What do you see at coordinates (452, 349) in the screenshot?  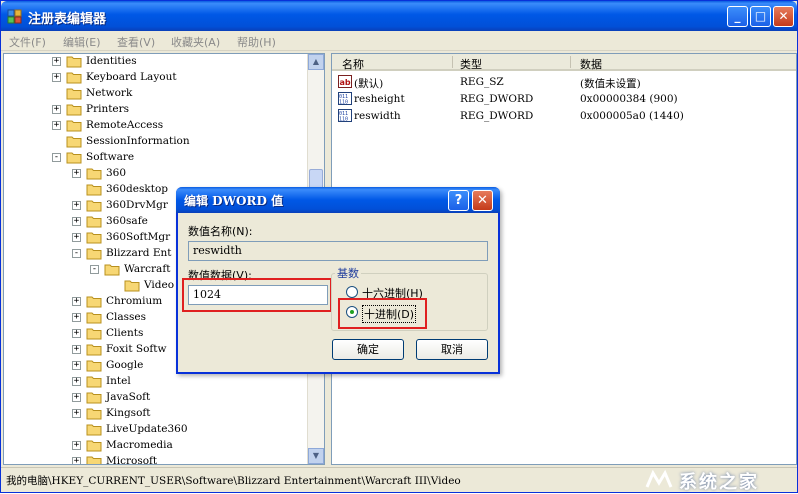 I see `cancel-button: 取消` at bounding box center [452, 349].